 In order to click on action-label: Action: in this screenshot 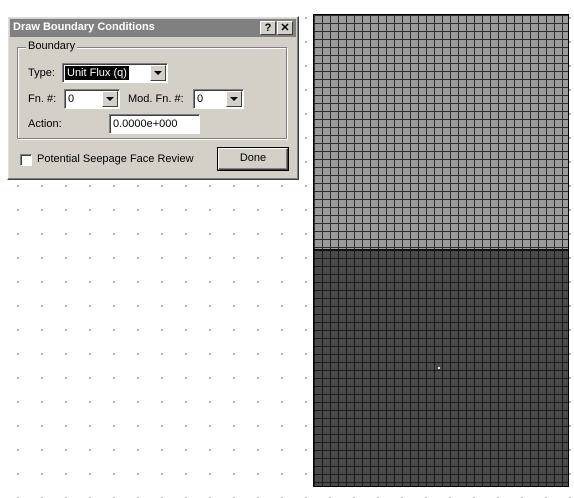, I will do `click(45, 124)`.